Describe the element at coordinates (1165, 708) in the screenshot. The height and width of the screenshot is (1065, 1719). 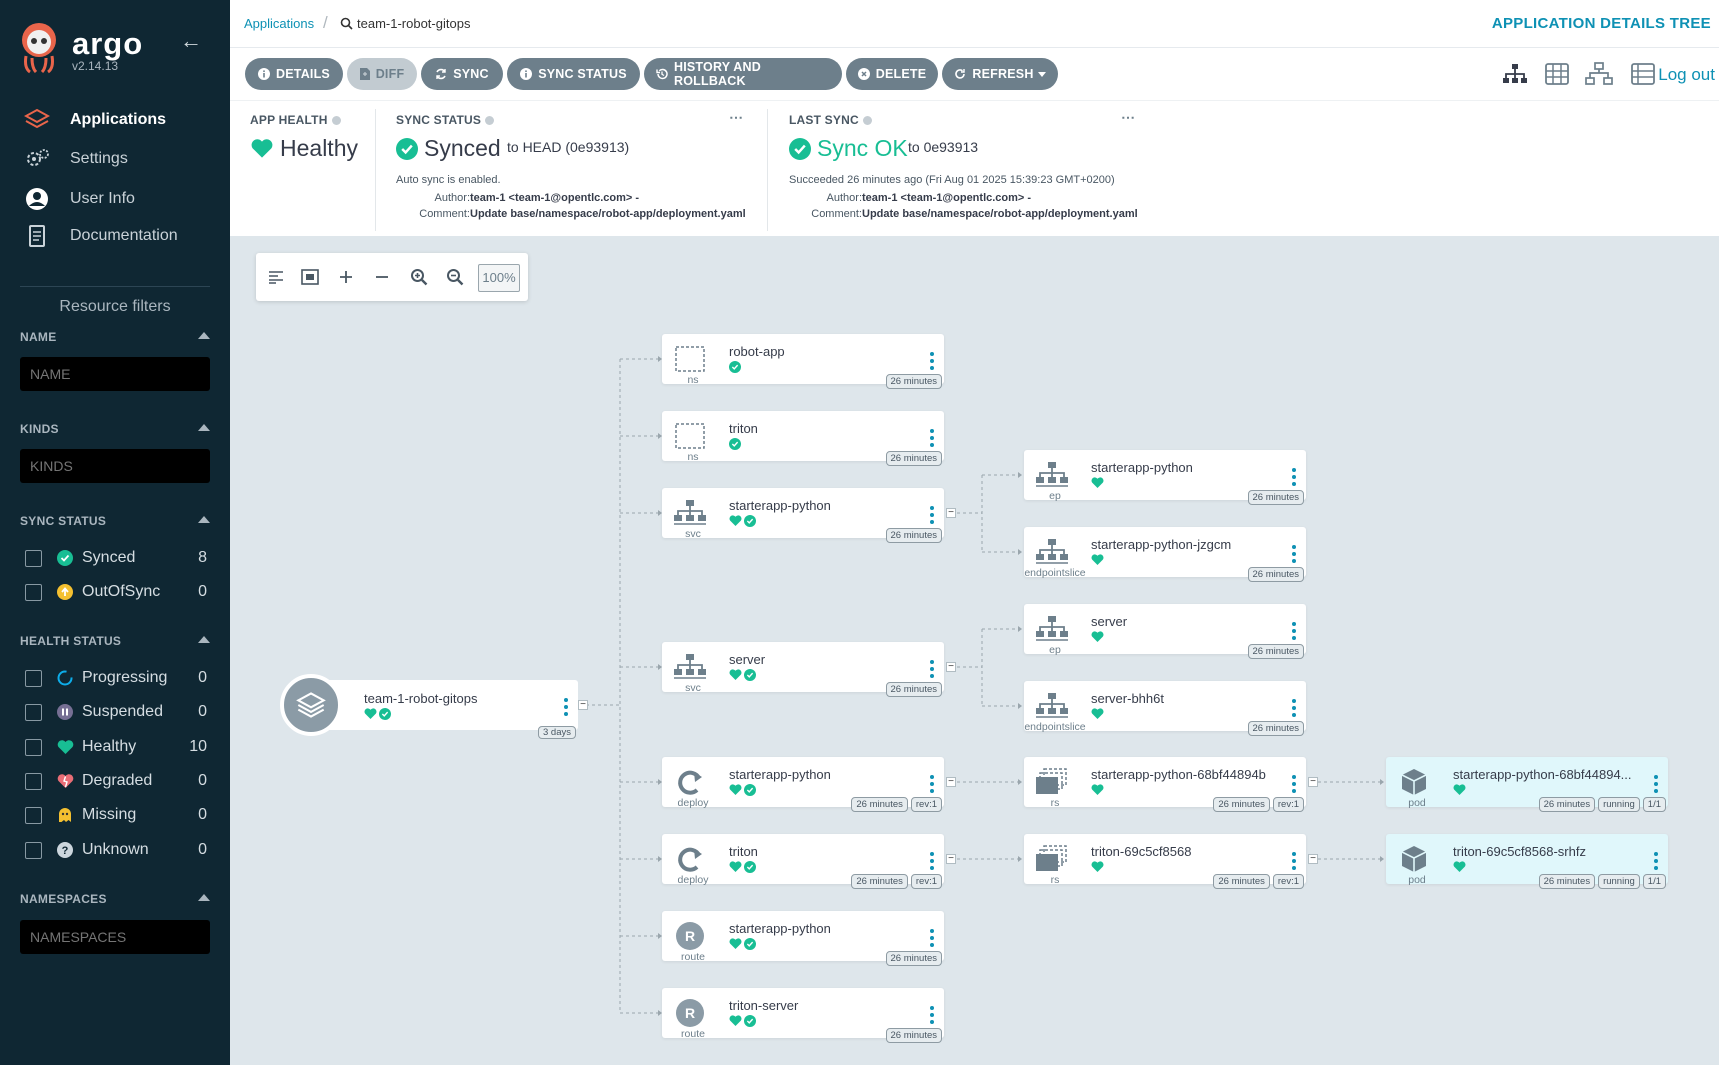
I see `resource-node-endpointslice: endpointslice server-bhh6t 26 minutes` at that location.